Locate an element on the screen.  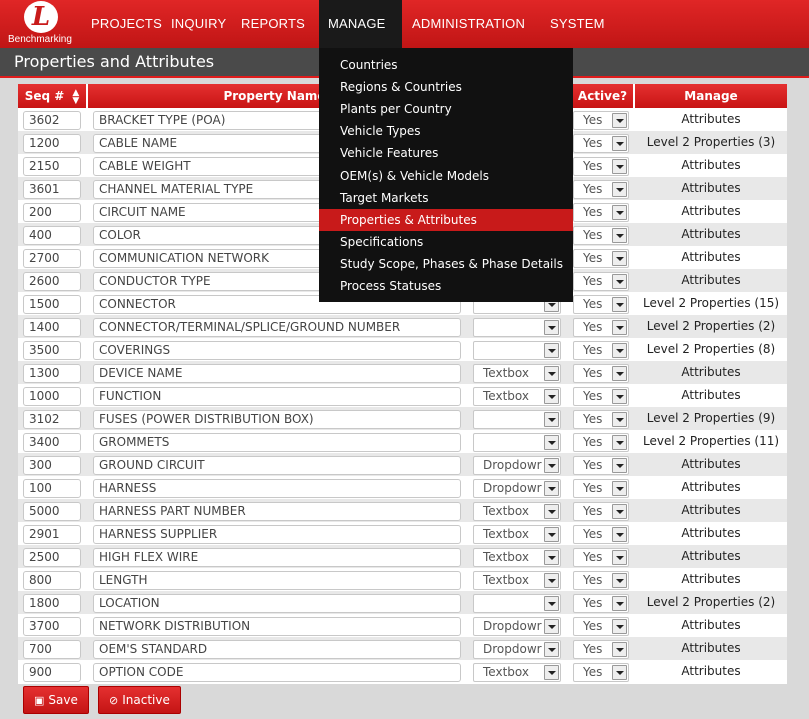
seq-input: 2901 is located at coordinates (52, 534).